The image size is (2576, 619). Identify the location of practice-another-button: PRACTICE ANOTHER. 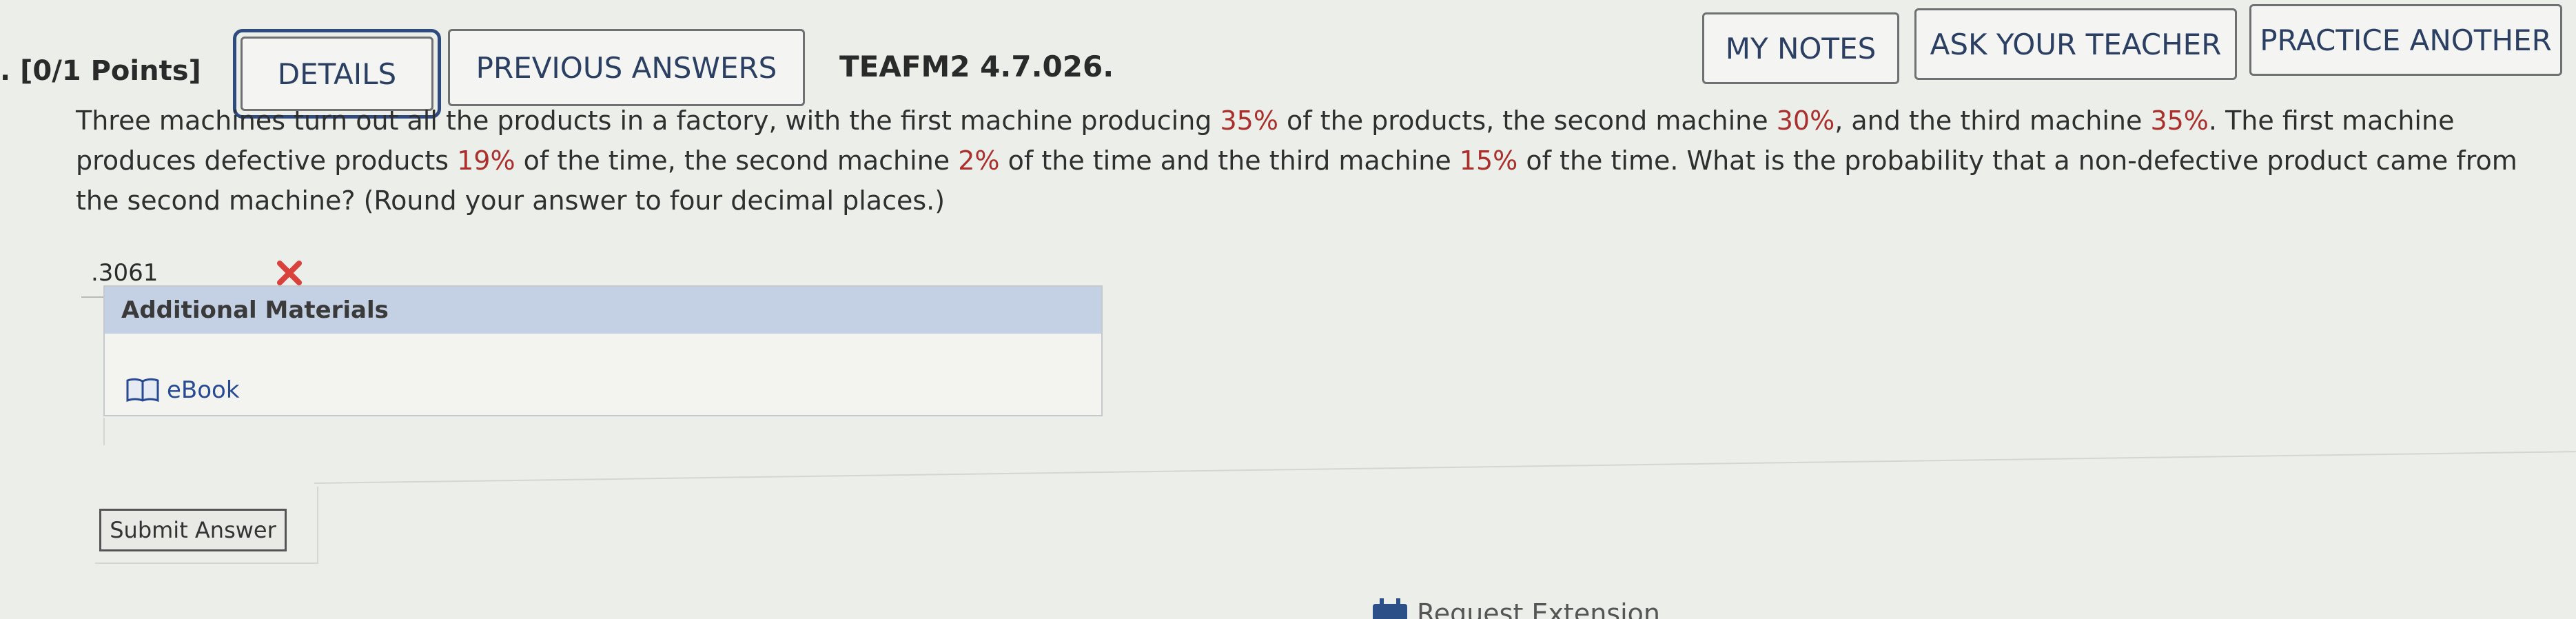
(2405, 40).